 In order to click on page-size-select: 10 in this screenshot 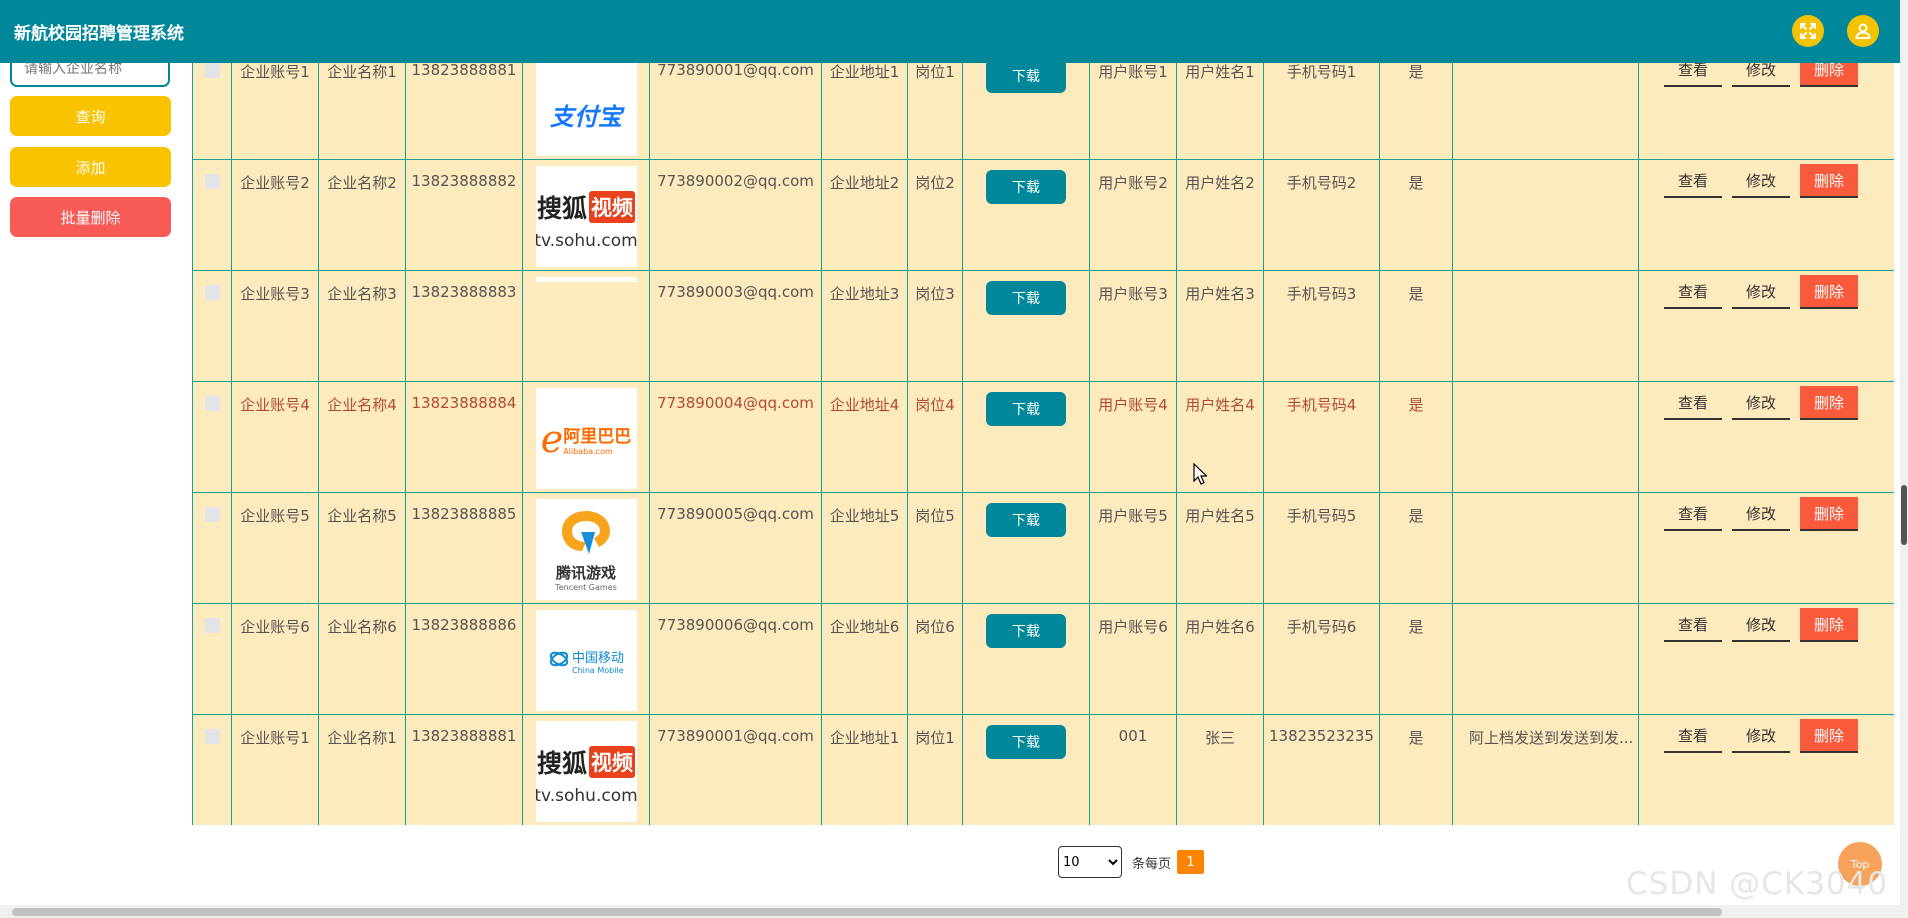, I will do `click(1090, 862)`.